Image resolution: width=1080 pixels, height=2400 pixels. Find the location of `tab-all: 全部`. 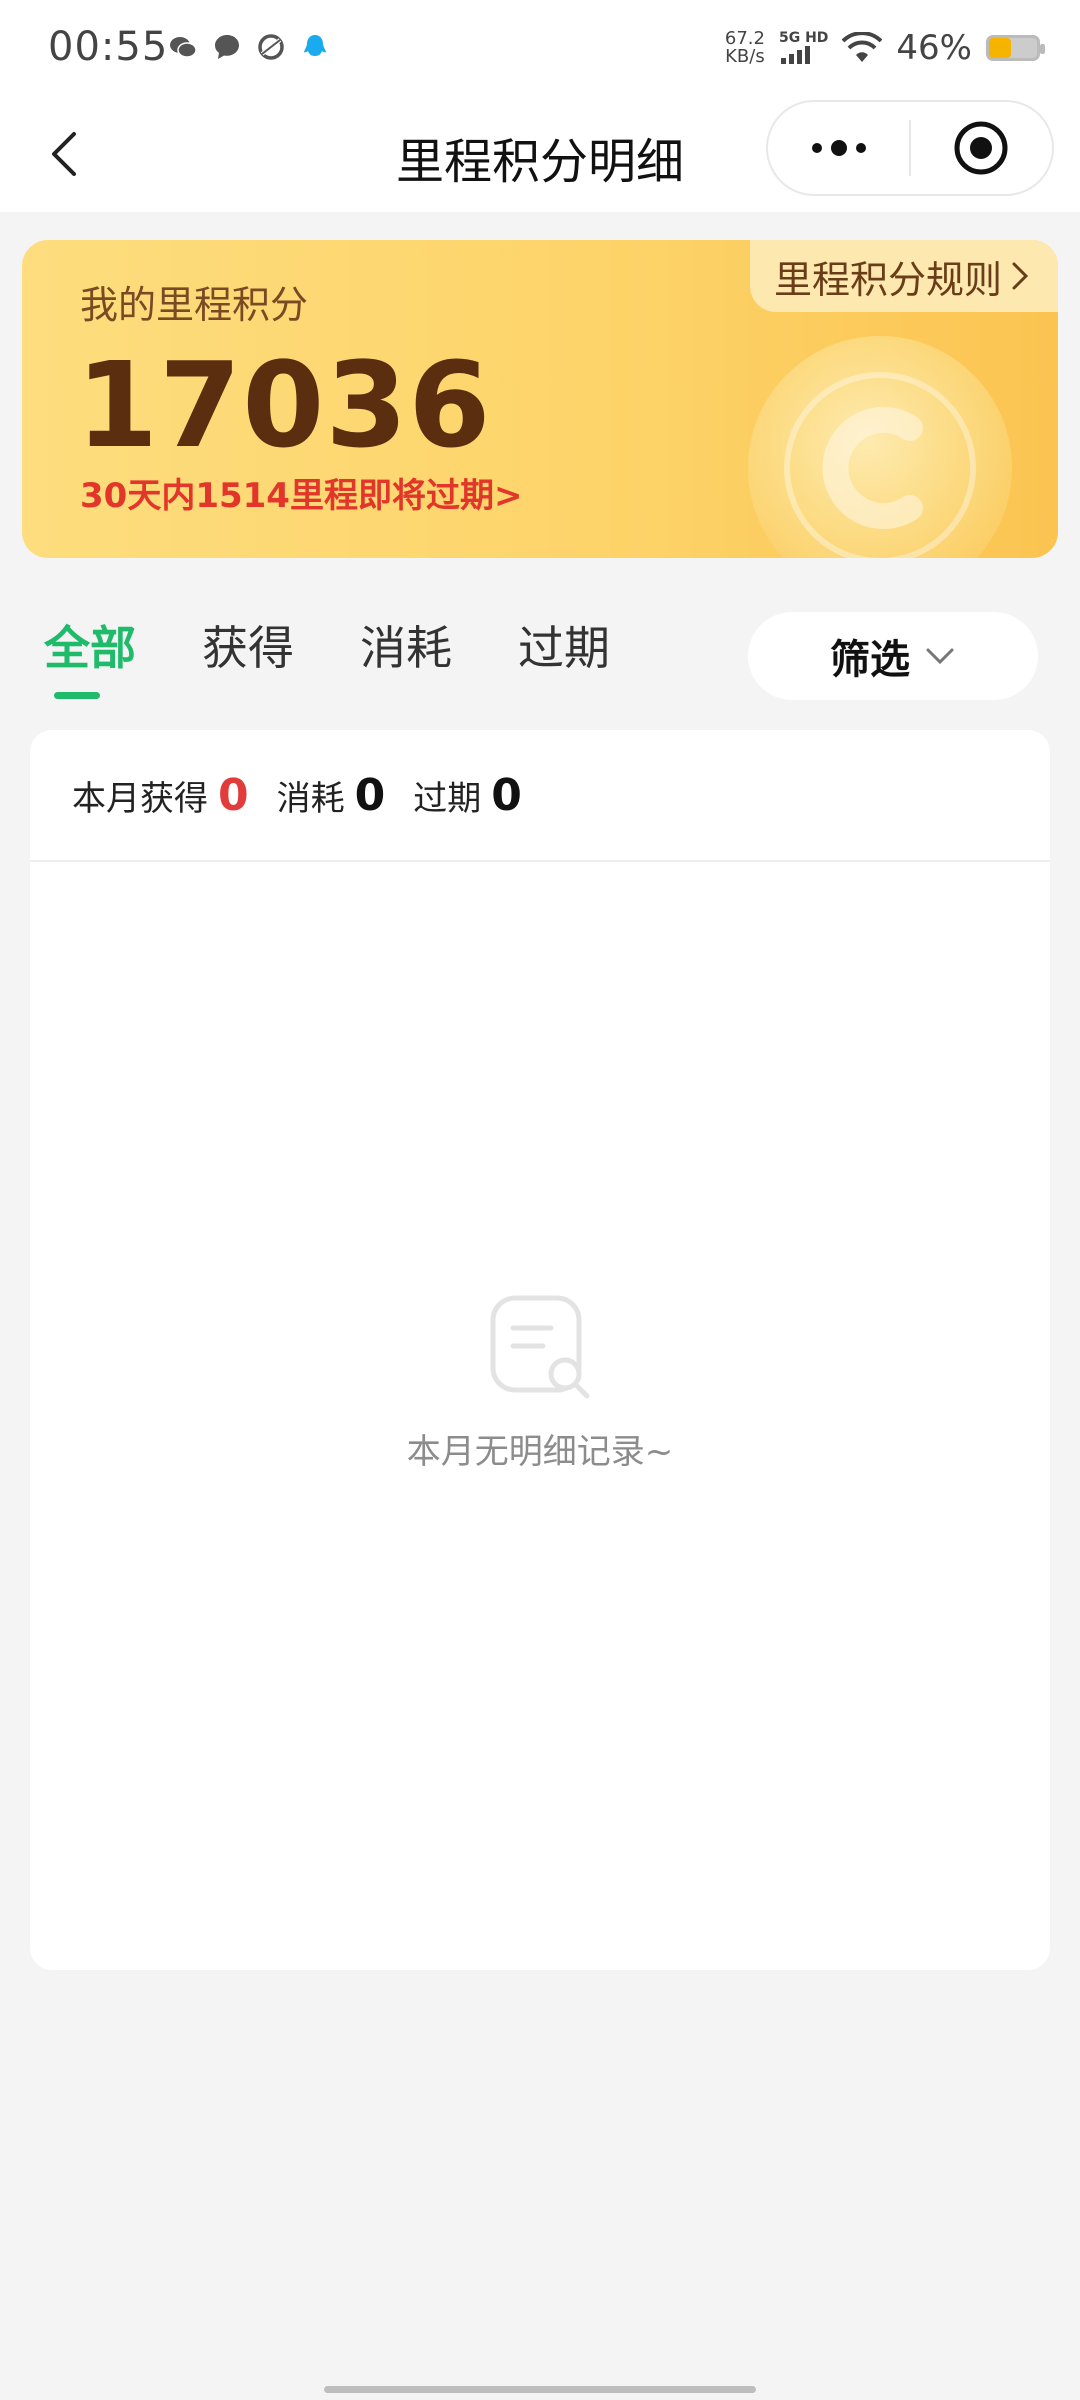

tab-all: 全部 is located at coordinates (90, 645).